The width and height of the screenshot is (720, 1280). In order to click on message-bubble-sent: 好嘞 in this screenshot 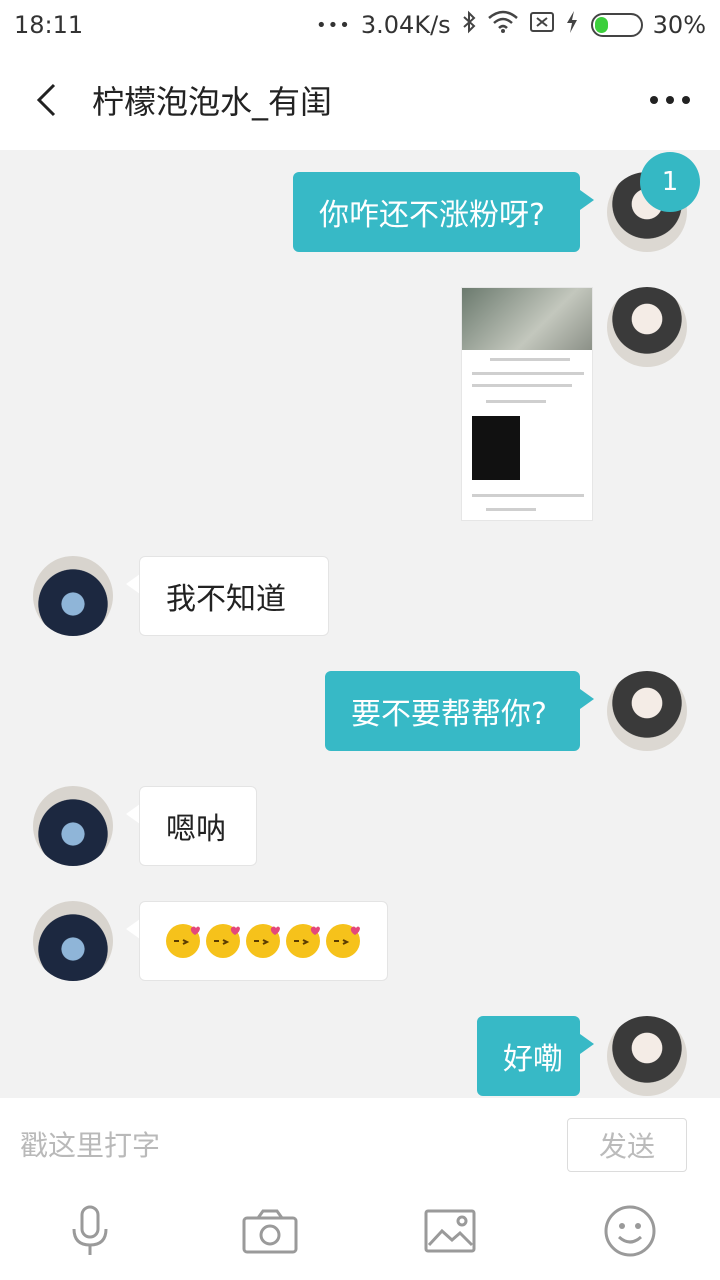, I will do `click(528, 1056)`.